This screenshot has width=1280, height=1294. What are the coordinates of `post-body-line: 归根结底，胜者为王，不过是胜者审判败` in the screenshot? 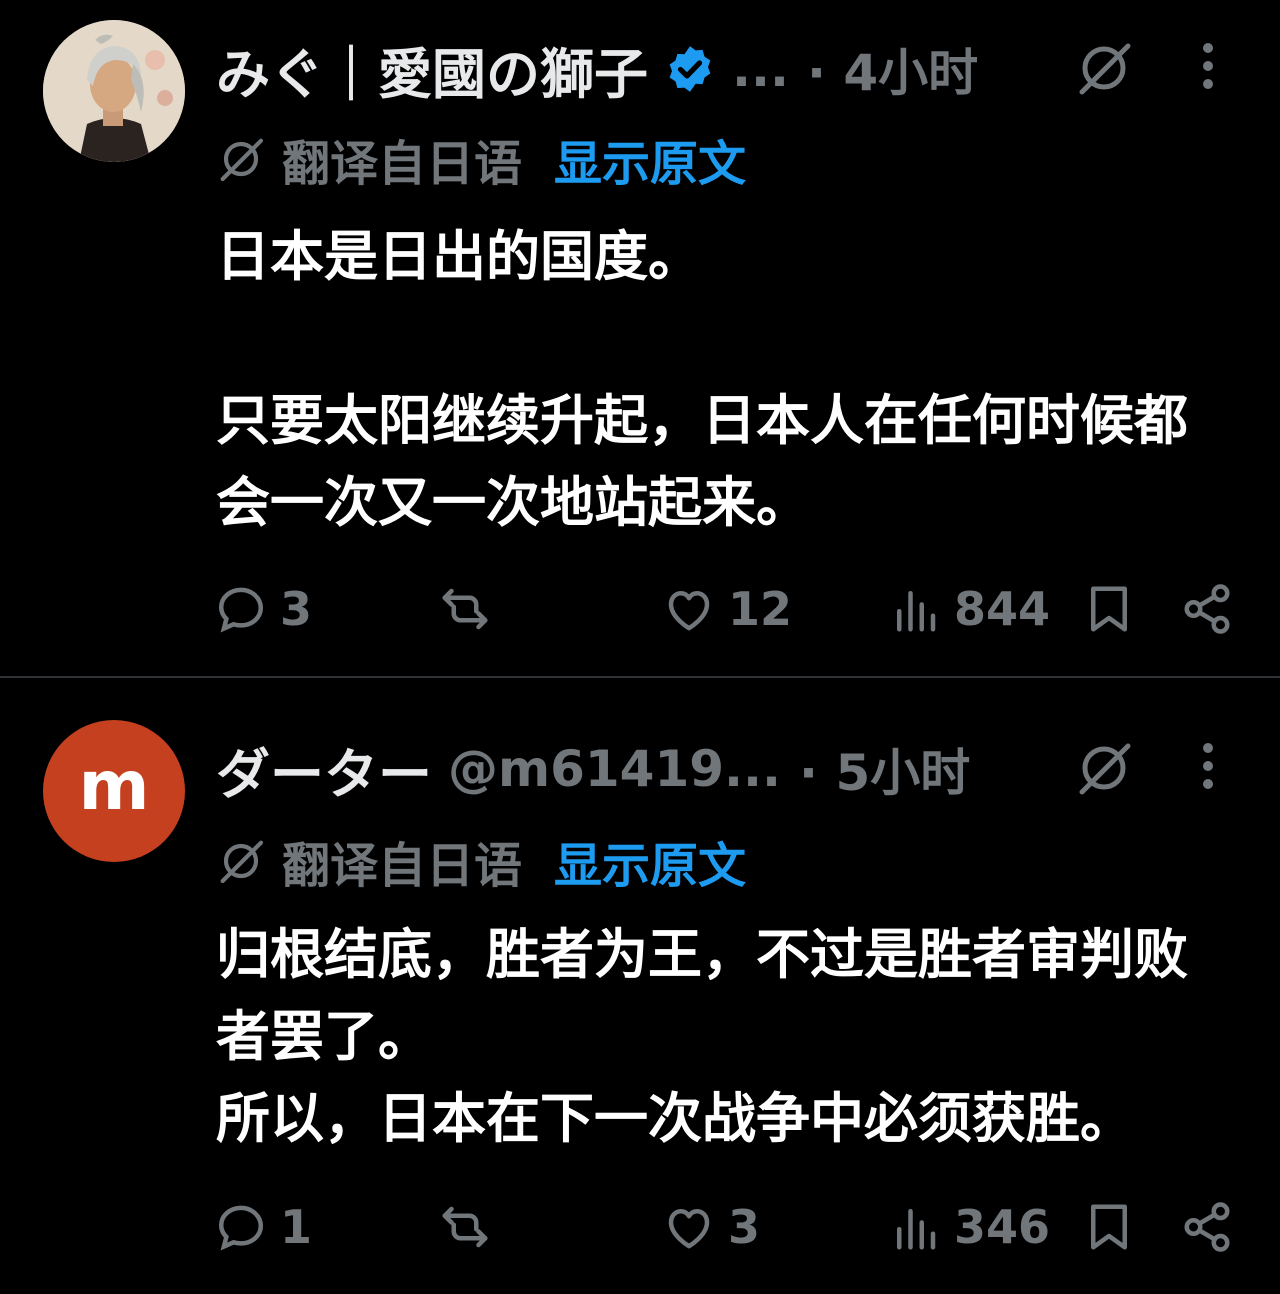 It's located at (702, 954).